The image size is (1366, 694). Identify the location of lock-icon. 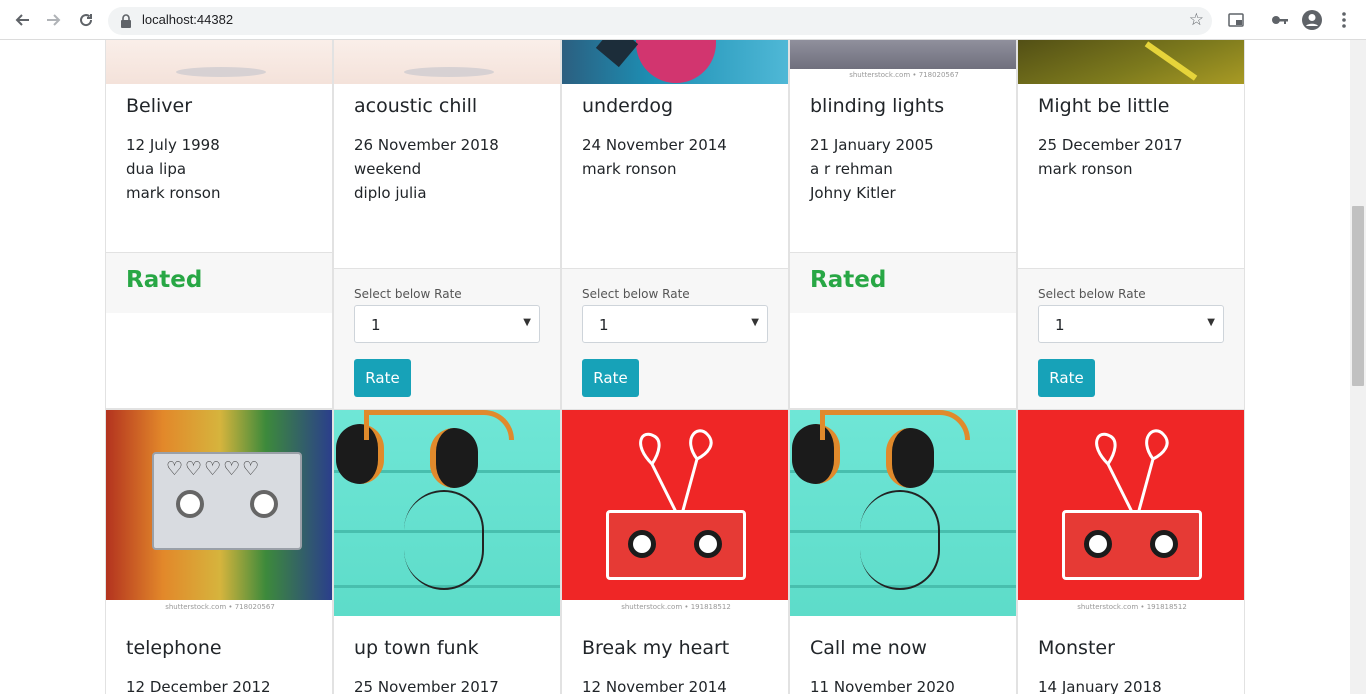
(126, 21).